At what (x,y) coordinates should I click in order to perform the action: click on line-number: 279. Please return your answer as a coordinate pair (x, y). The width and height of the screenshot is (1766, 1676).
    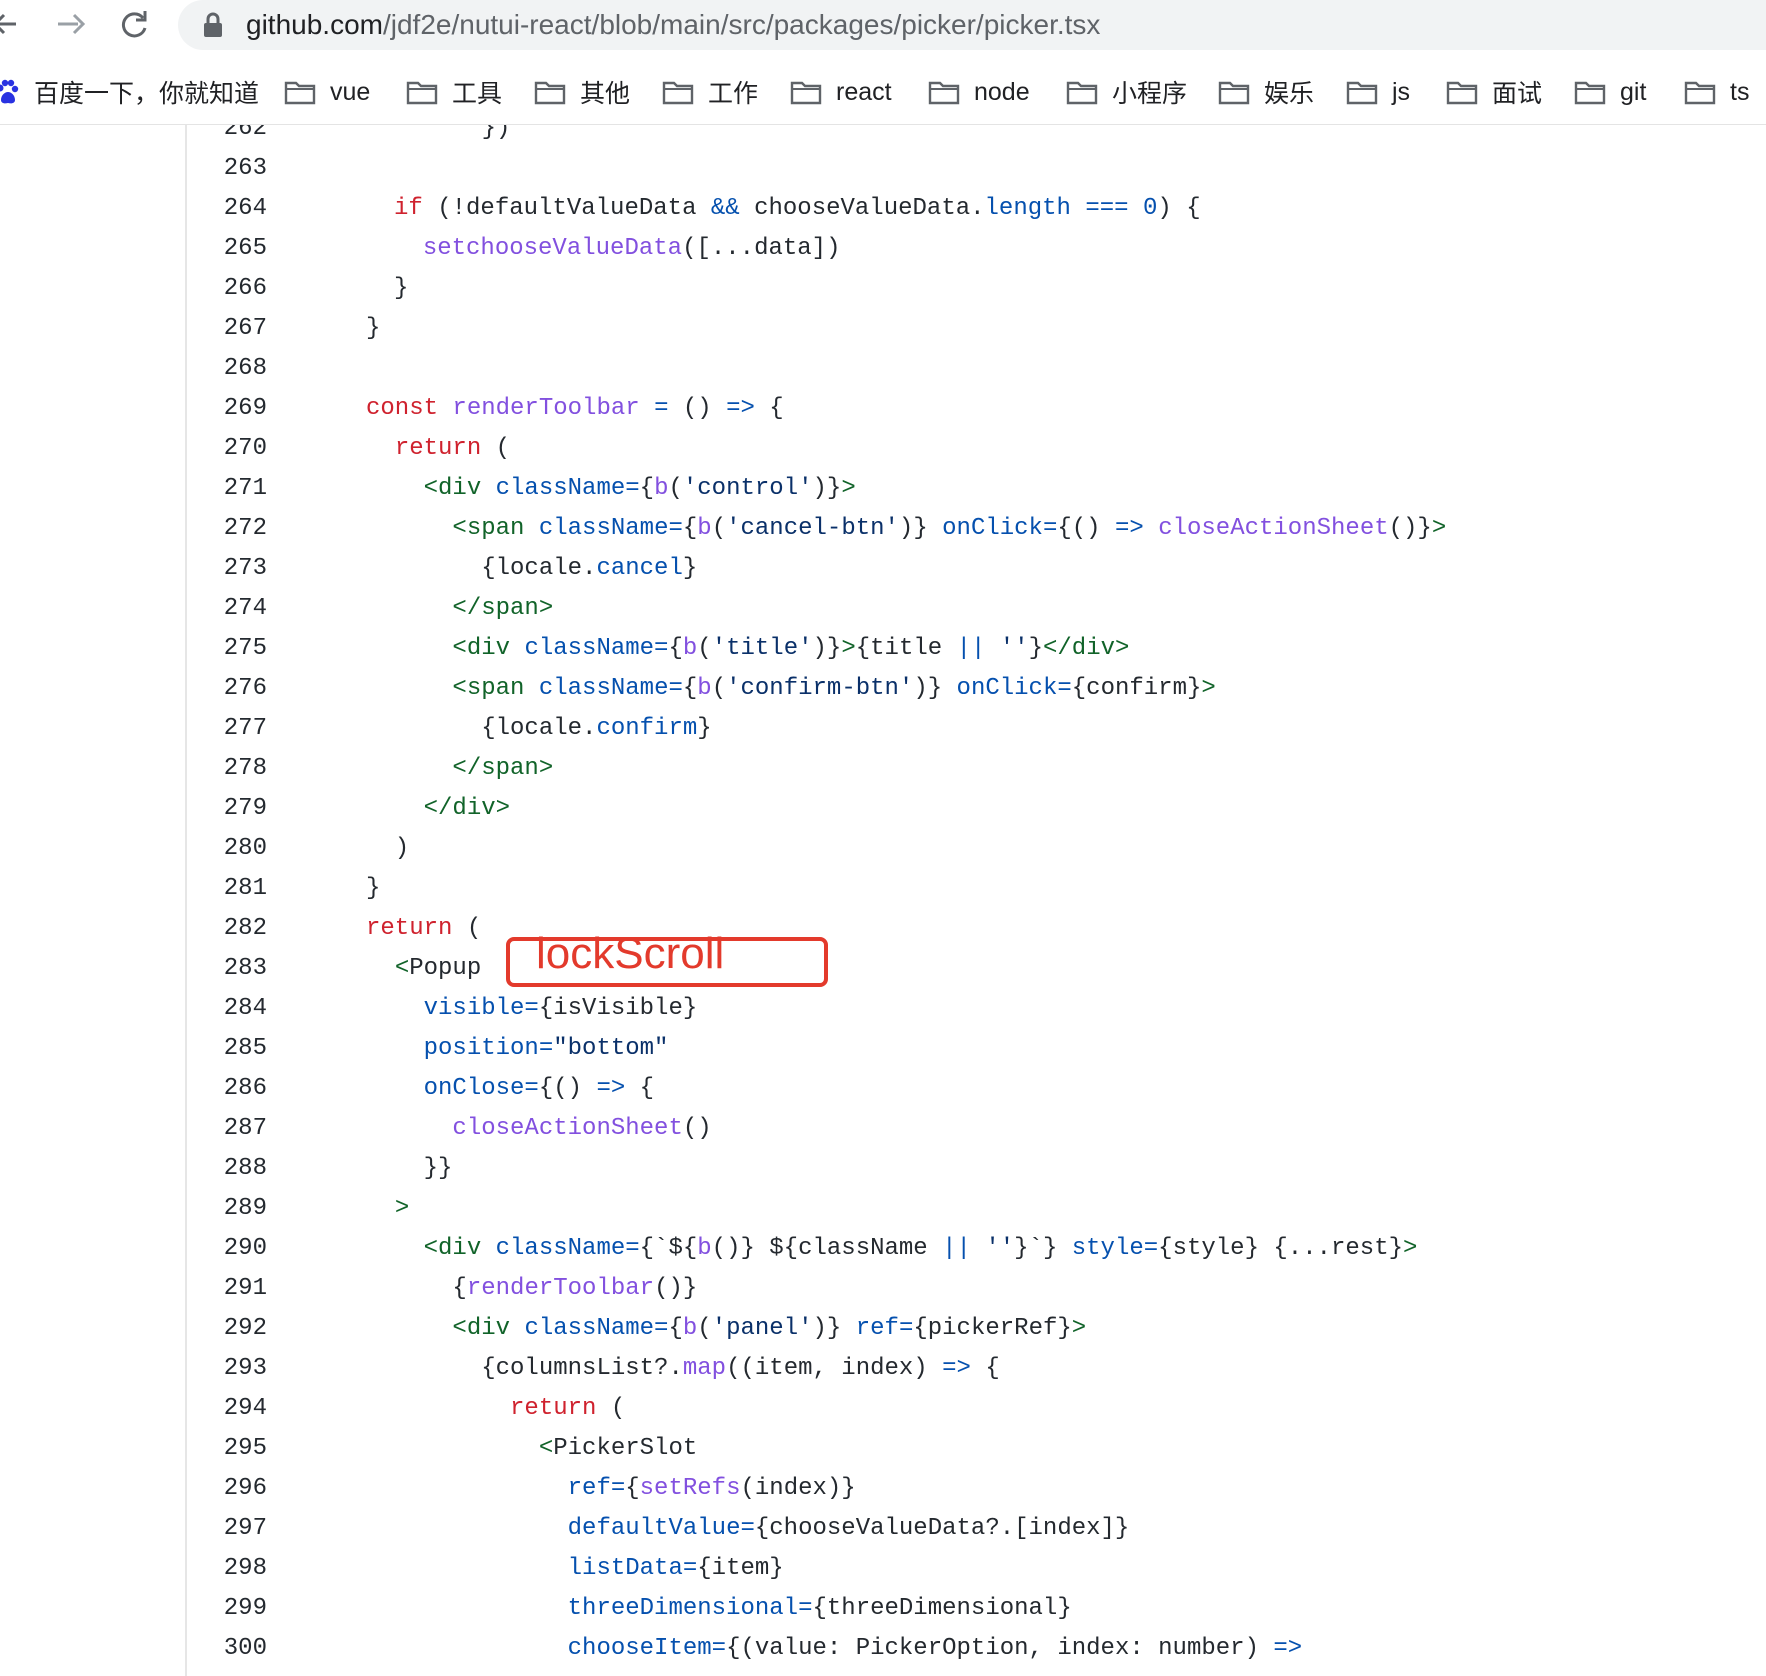
    Looking at the image, I should click on (245, 809).